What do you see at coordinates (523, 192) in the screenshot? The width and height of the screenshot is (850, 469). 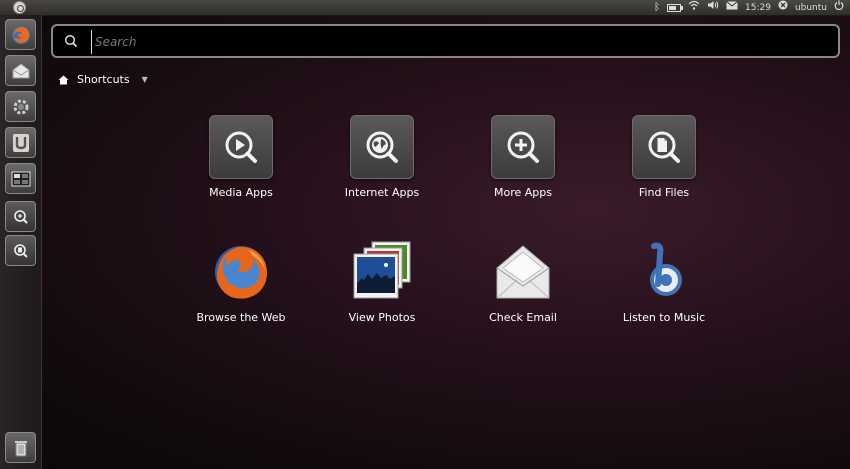 I see `tile-label: More Apps` at bounding box center [523, 192].